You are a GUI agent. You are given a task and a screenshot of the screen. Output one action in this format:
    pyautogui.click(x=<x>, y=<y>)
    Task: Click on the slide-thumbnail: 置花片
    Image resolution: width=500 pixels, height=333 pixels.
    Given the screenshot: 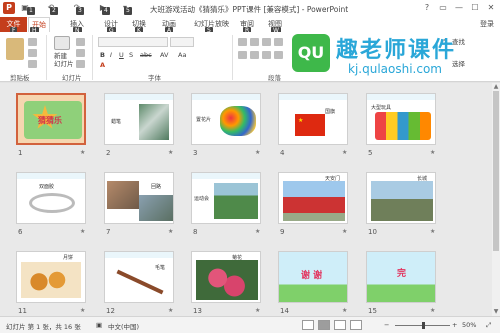 What is the action you would take?
    pyautogui.click(x=226, y=119)
    